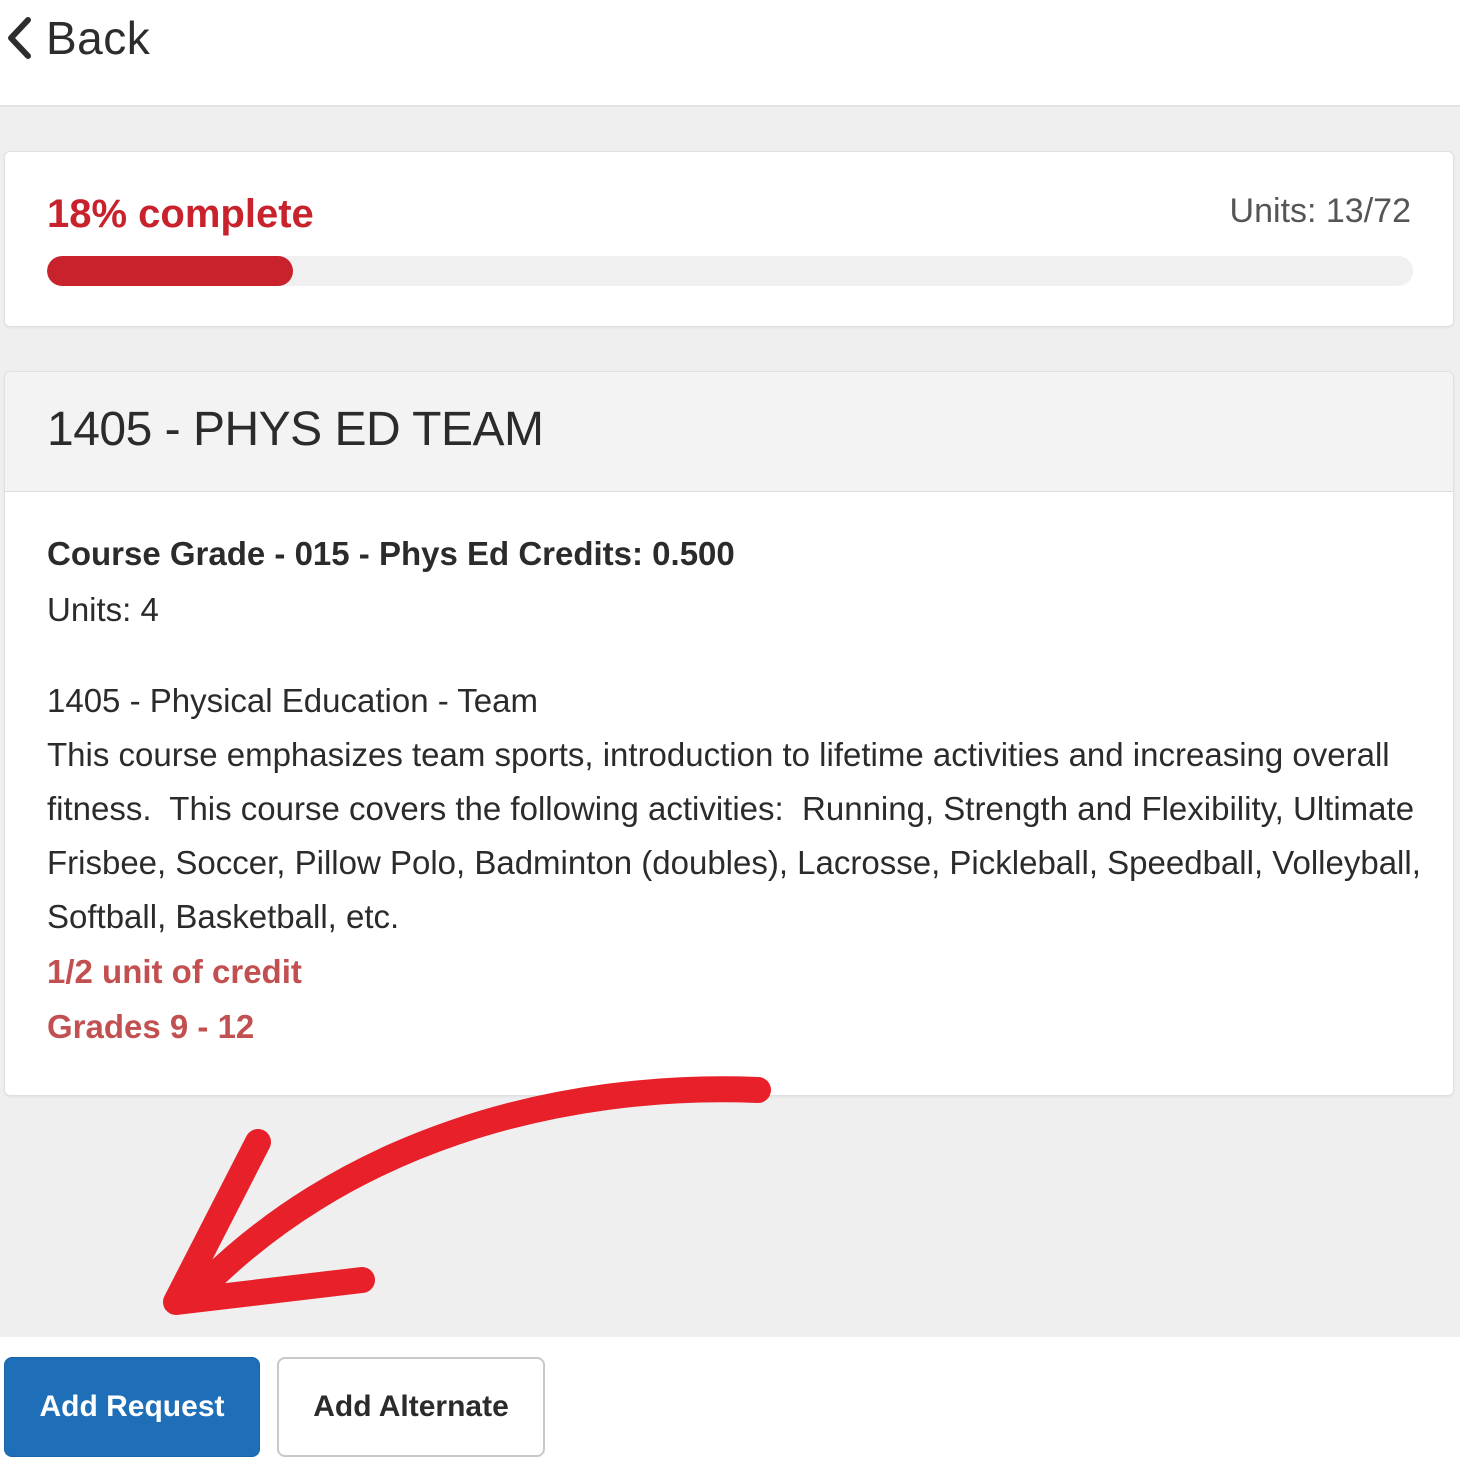  I want to click on progress-bar-fill, so click(170, 271).